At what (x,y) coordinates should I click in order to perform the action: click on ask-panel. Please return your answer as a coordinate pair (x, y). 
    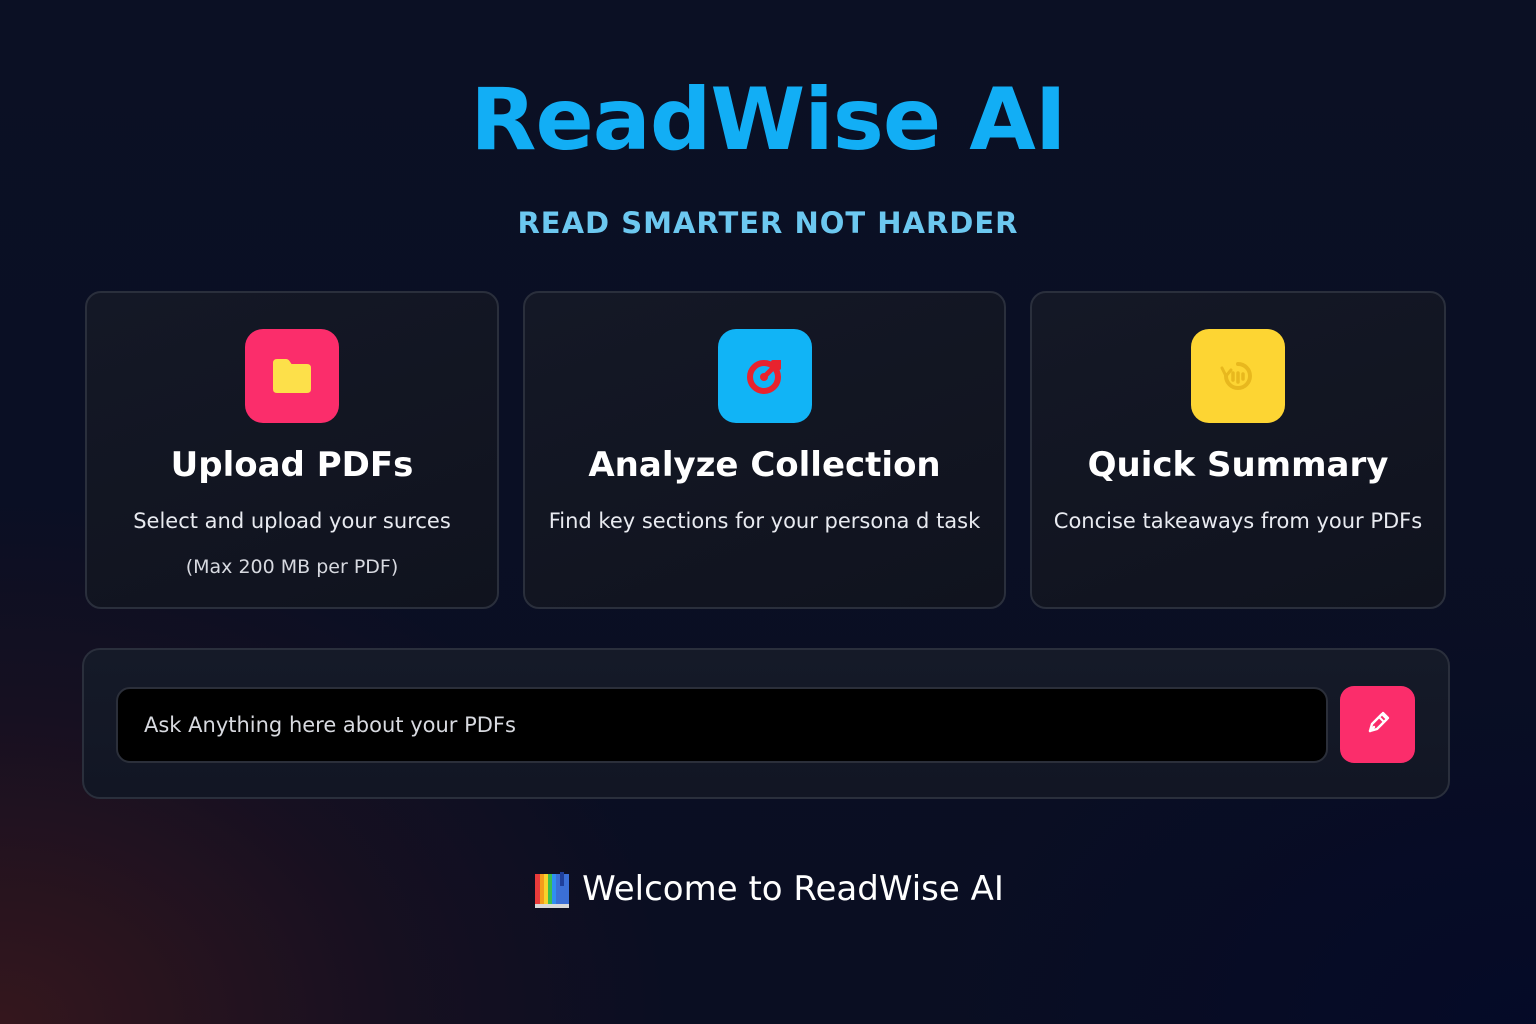
    Looking at the image, I should click on (766, 723).